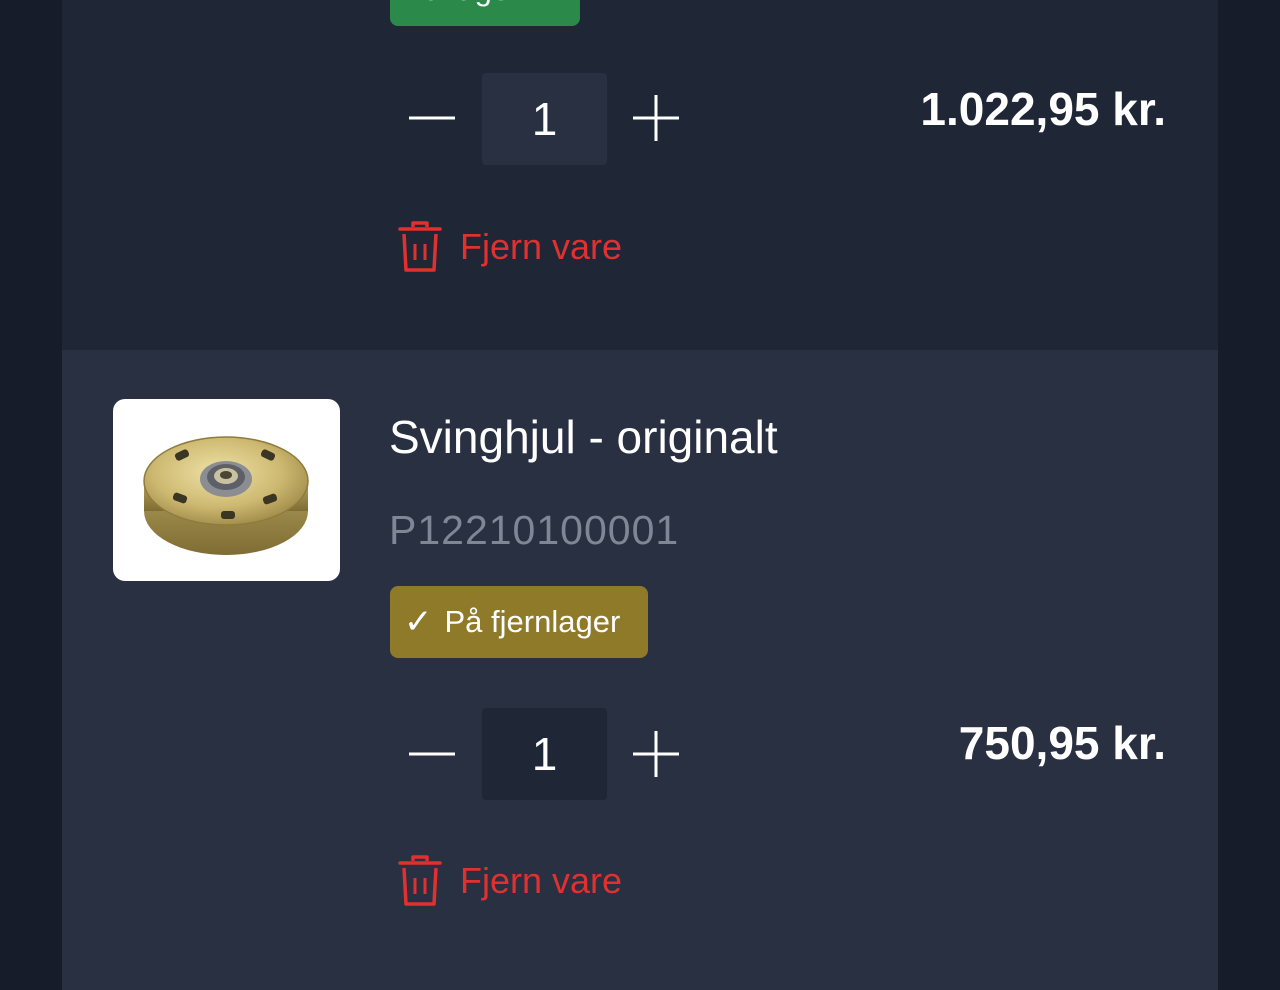 This screenshot has height=990, width=1280. I want to click on stock-badge: ✓ På fjernlager, so click(519, 622).